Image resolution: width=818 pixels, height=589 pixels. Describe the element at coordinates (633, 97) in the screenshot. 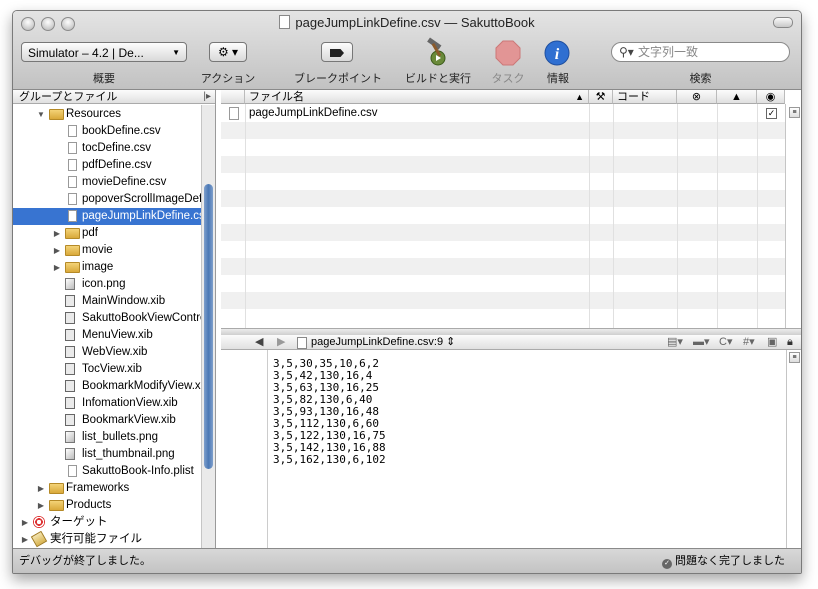

I see `code-col-label: コード` at that location.